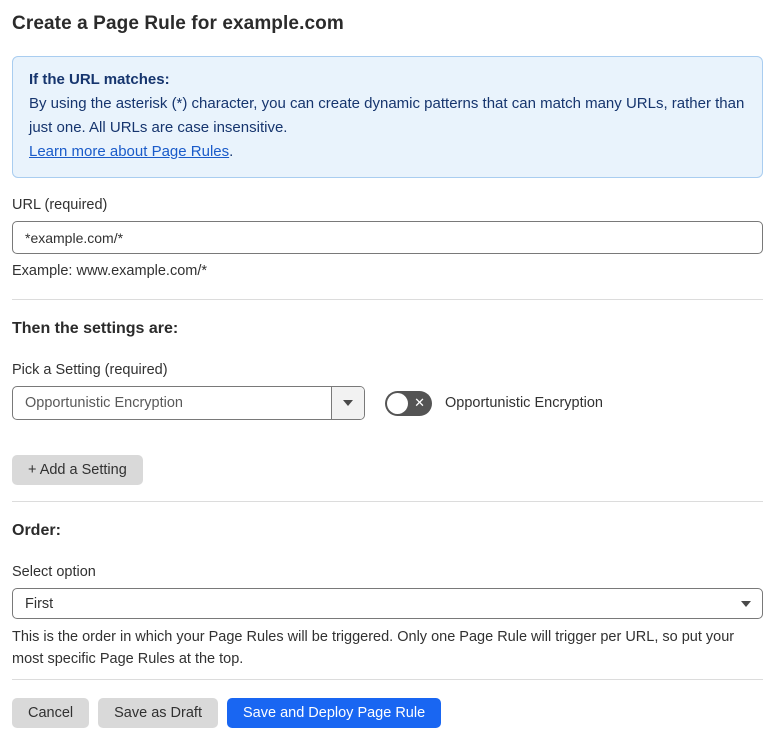 The width and height of the screenshot is (775, 742). I want to click on toggle-off-x-icon: ✕, so click(419, 403).